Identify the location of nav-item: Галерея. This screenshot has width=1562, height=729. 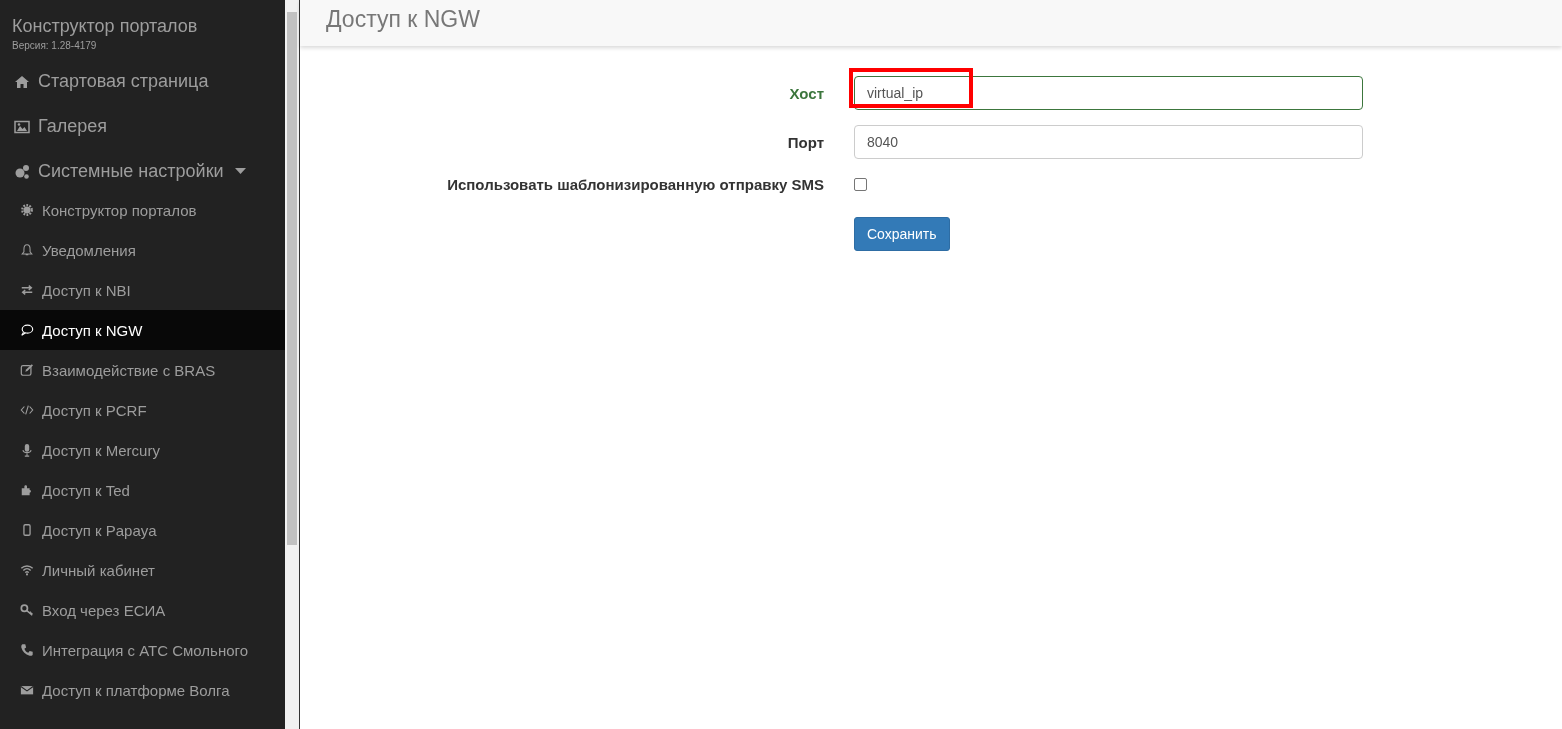
(142, 126).